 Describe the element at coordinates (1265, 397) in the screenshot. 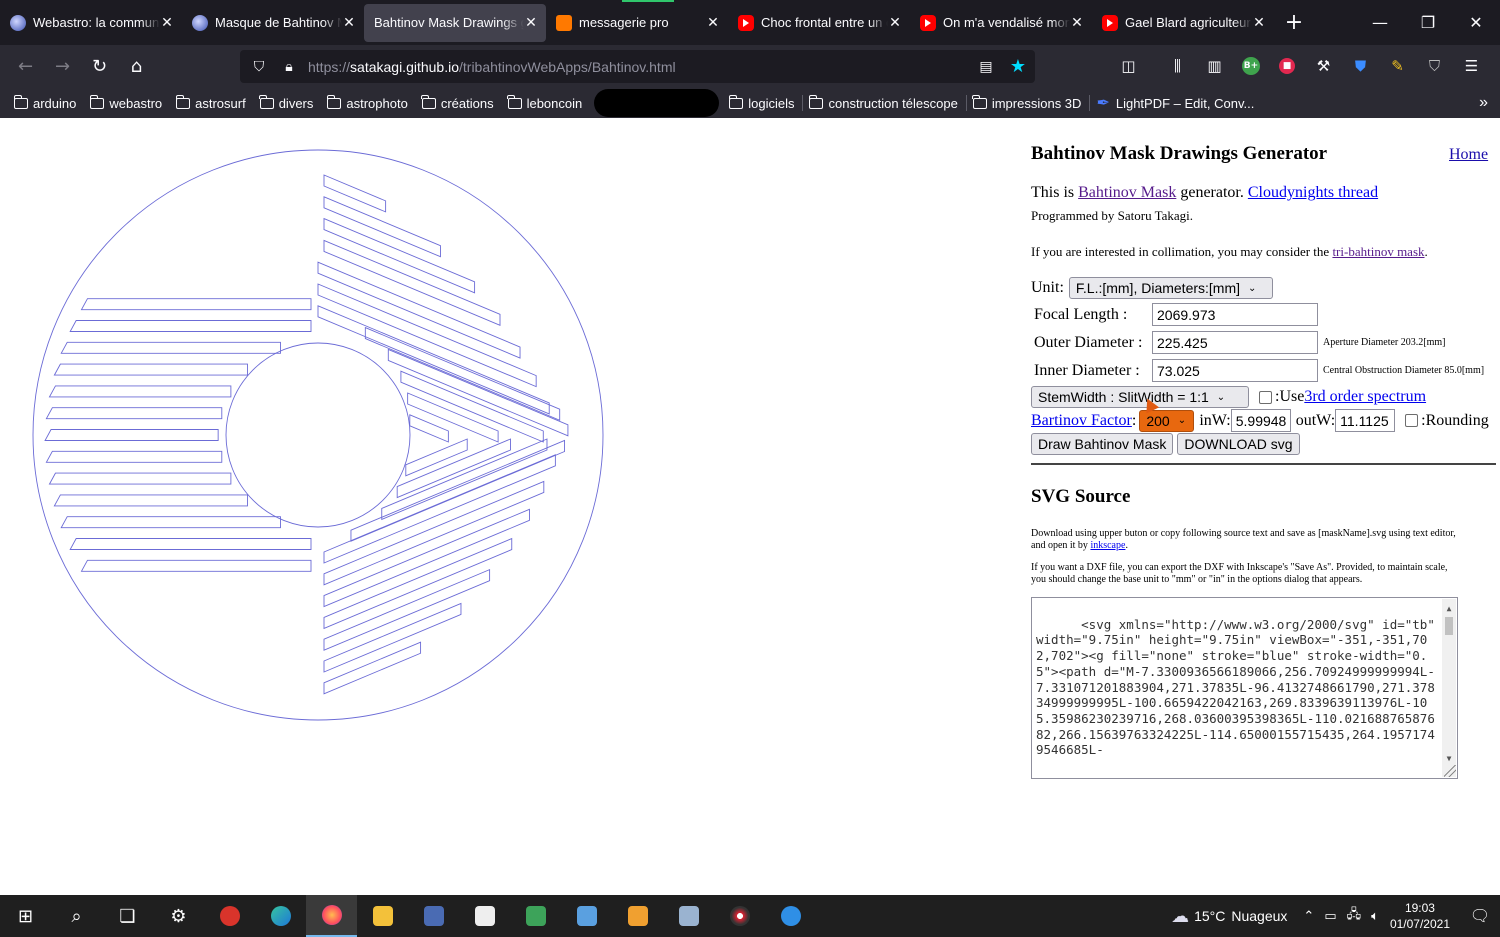

I see `third-order-checkbox` at that location.